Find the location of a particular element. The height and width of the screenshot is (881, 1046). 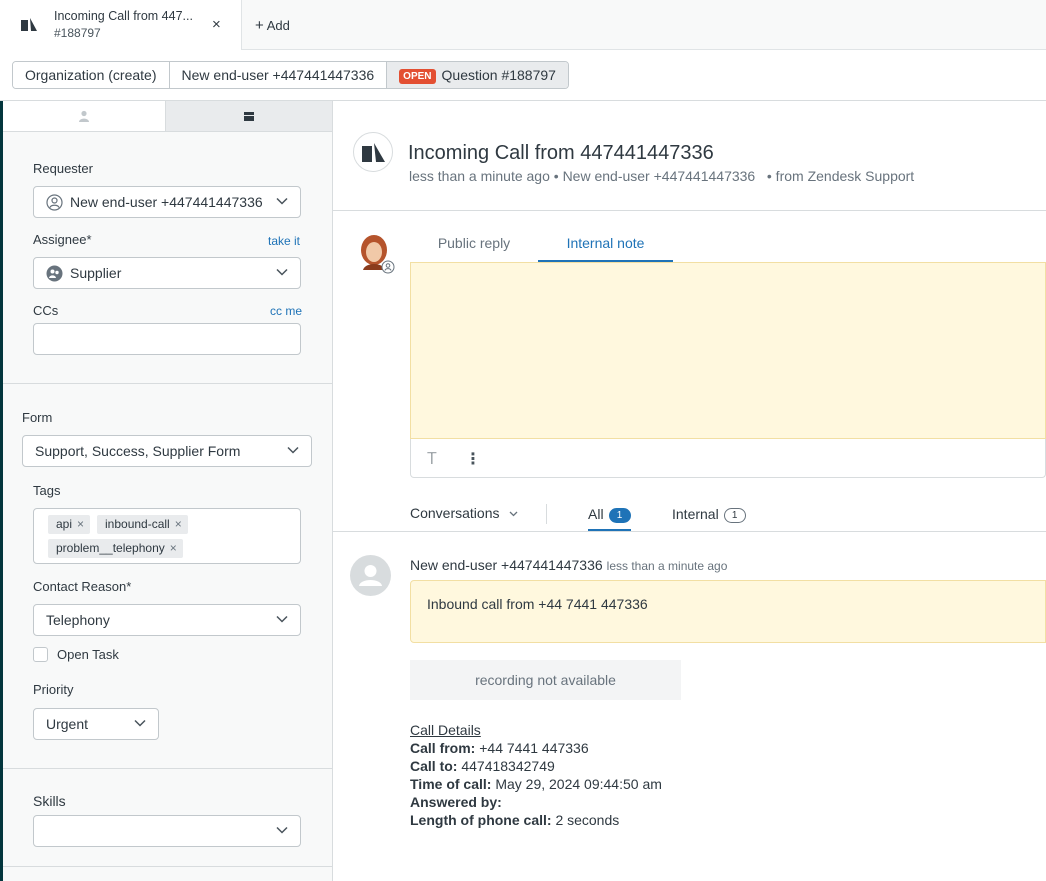

priority-label: Priority is located at coordinates (53, 689).